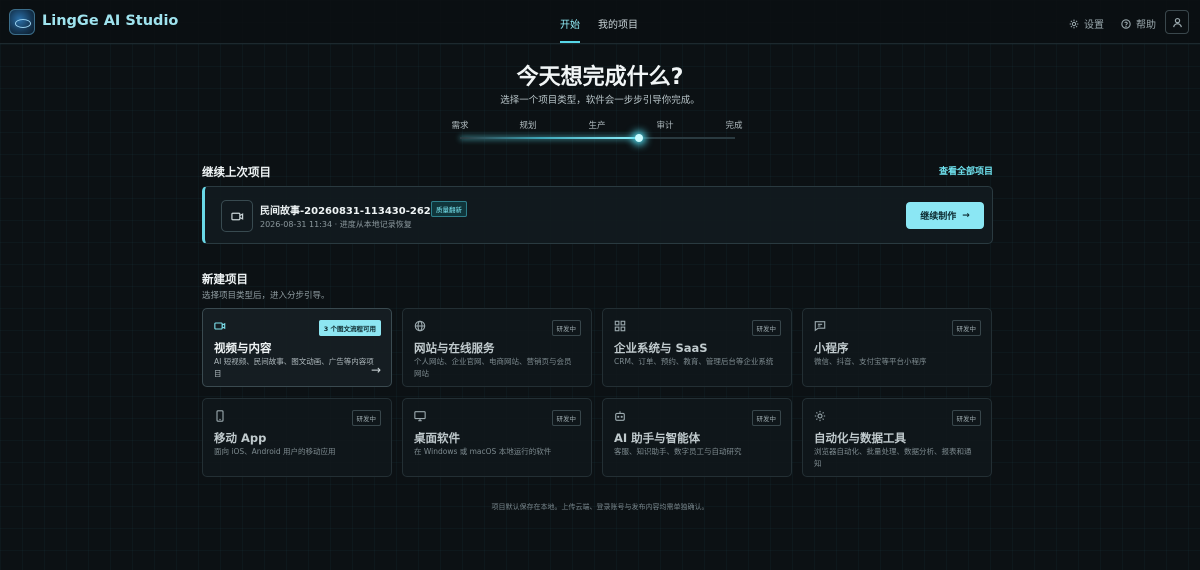 Image resolution: width=1200 pixels, height=570 pixels. I want to click on step-complete: 完成, so click(734, 126).